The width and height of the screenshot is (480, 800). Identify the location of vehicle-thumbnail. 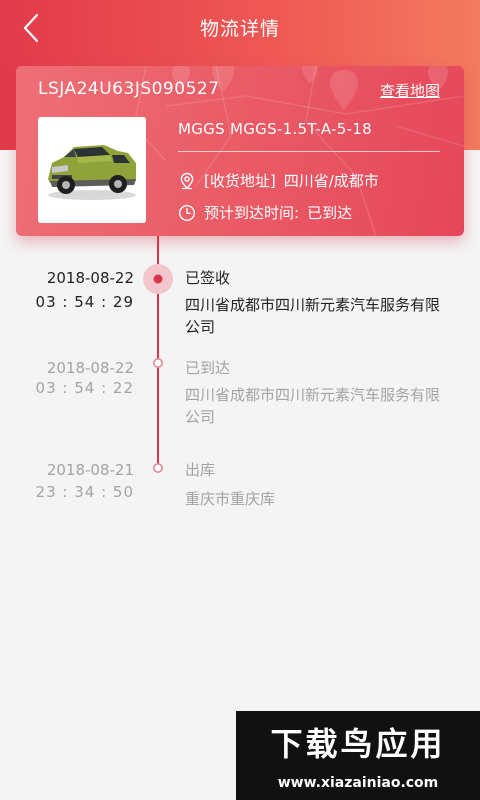
(92, 170).